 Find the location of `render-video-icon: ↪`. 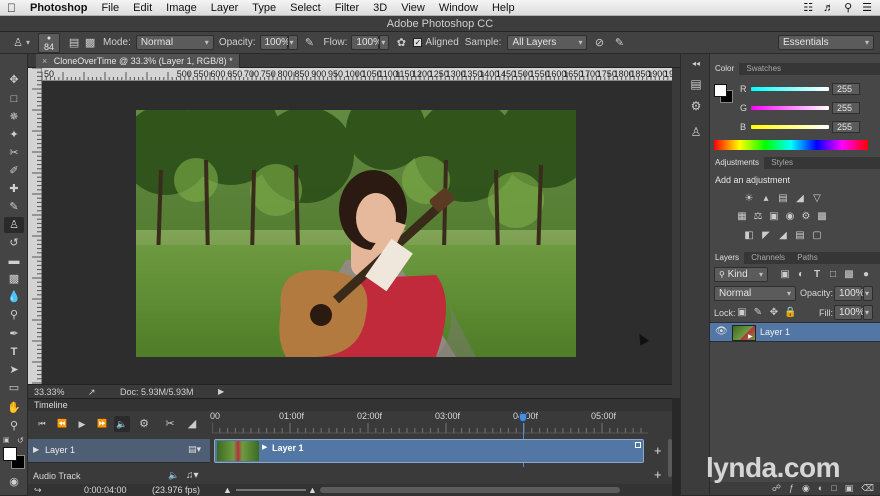

render-video-icon: ↪ is located at coordinates (38, 490).